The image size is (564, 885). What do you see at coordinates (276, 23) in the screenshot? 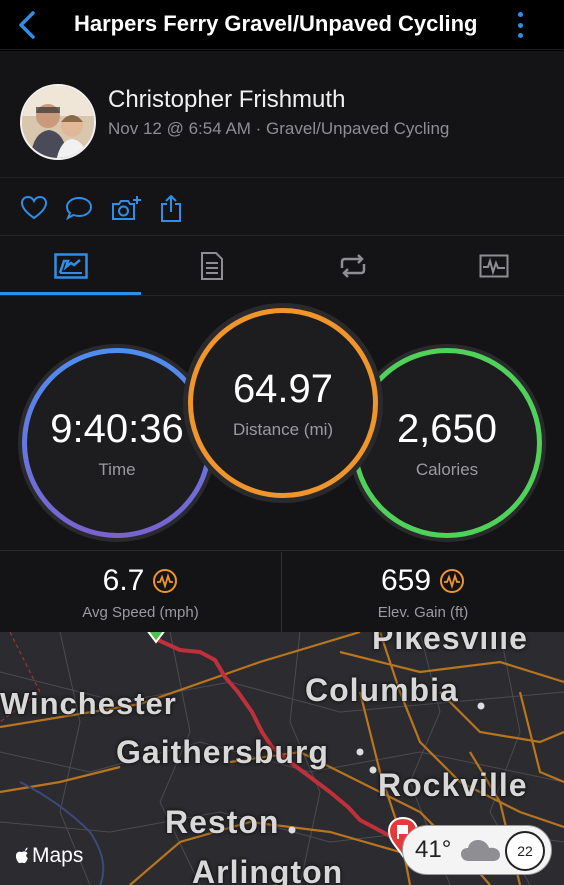
I see `page-title: Harpers Ferry Gravel/Unpaved Cycling` at bounding box center [276, 23].